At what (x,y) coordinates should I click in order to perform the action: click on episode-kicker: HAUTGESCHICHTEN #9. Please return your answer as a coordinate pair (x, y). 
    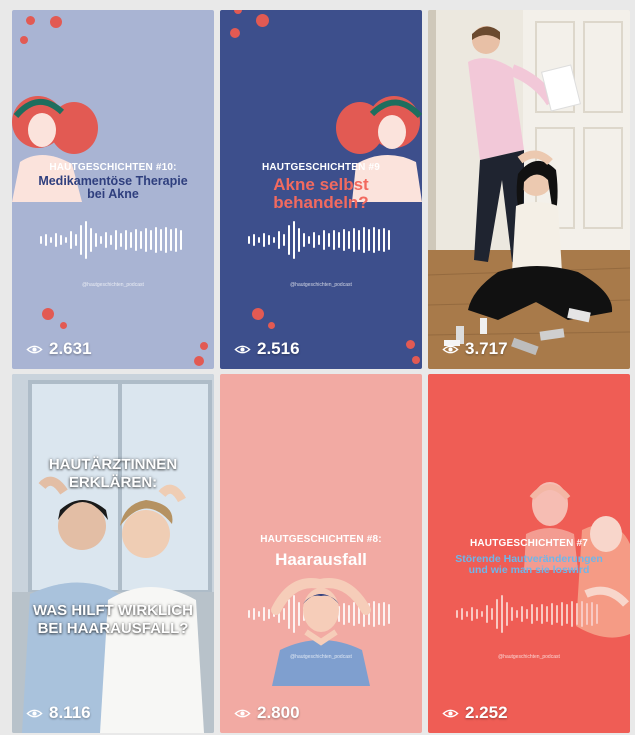
    Looking at the image, I should click on (321, 167).